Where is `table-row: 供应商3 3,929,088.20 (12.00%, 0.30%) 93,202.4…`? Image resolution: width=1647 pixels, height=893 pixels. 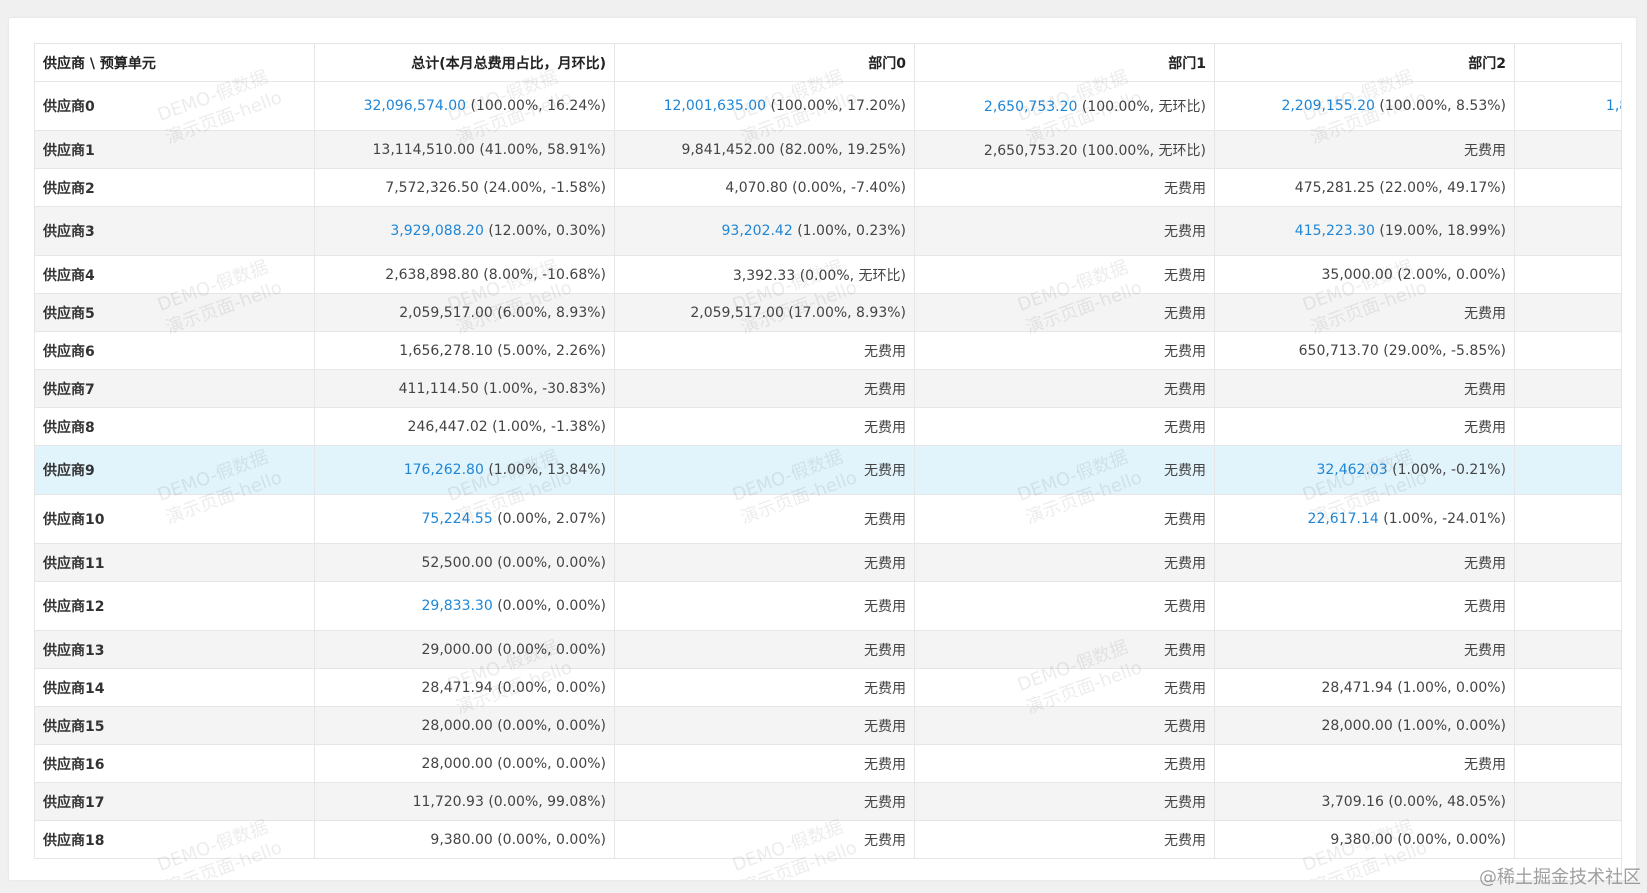 table-row: 供应商3 3,929,088.20 (12.00%, 0.30%) 93,202.4… is located at coordinates (827, 231).